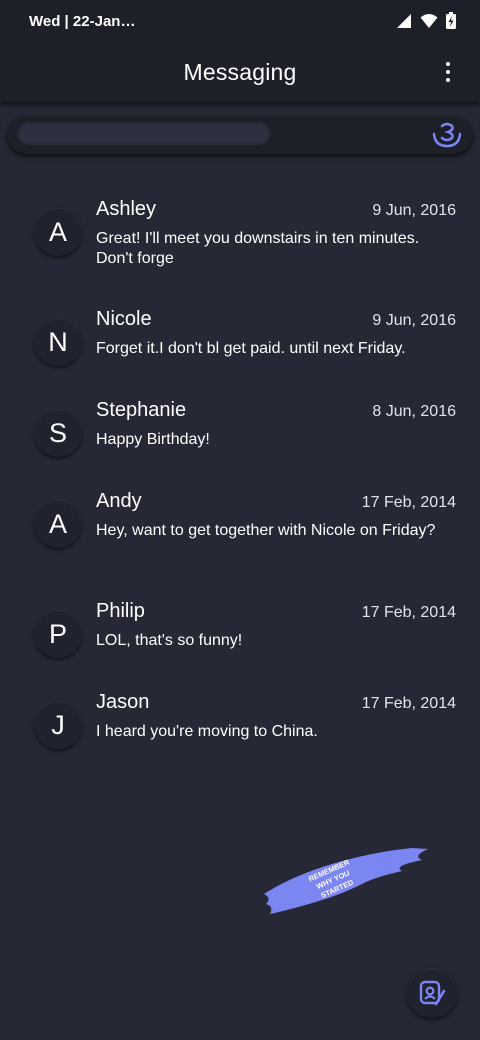  I want to click on compose-message-icon, so click(432, 993).